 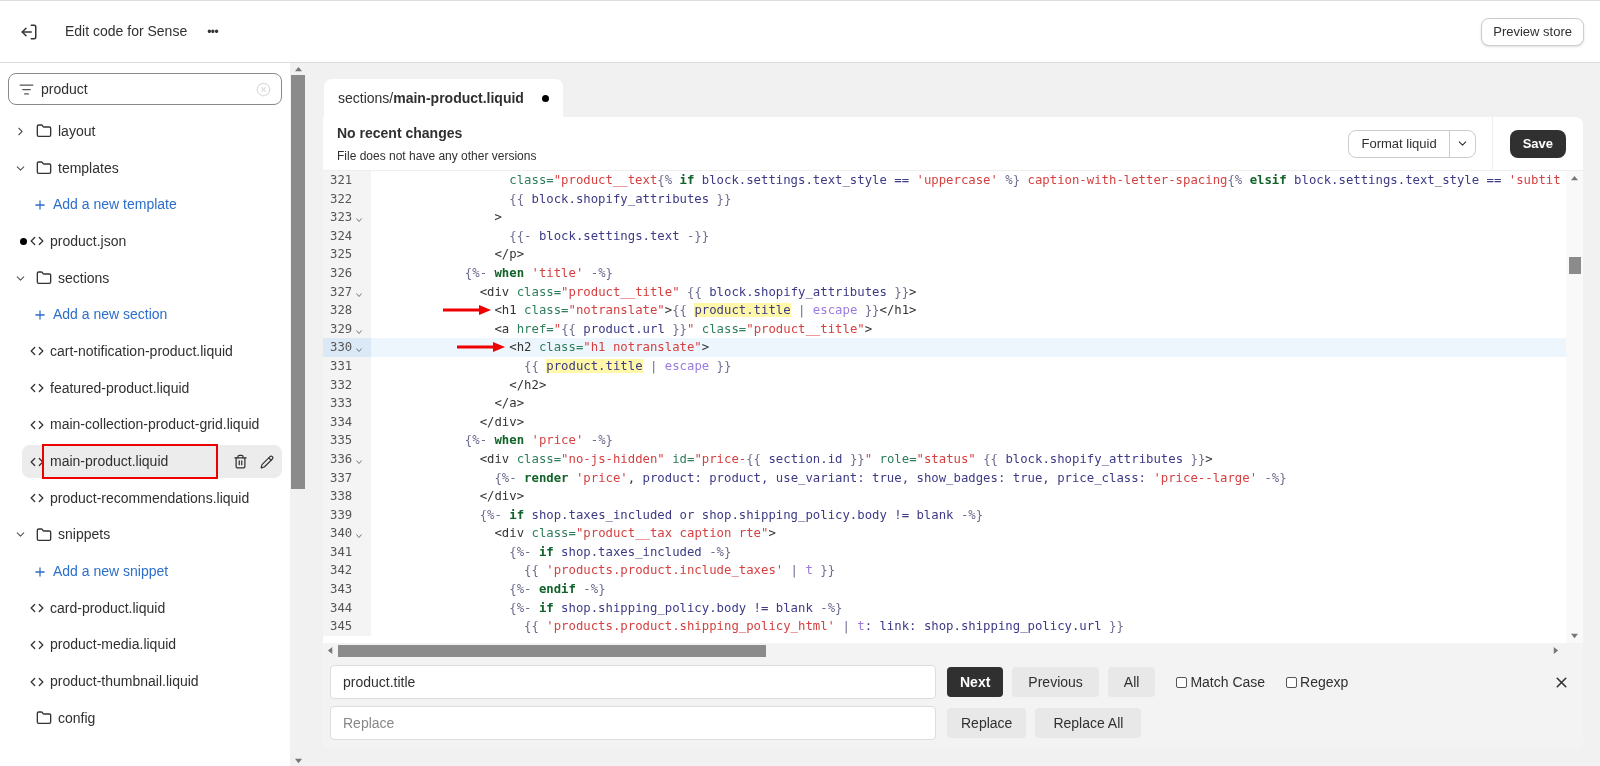 I want to click on code-token: escape, so click(x=687, y=365).